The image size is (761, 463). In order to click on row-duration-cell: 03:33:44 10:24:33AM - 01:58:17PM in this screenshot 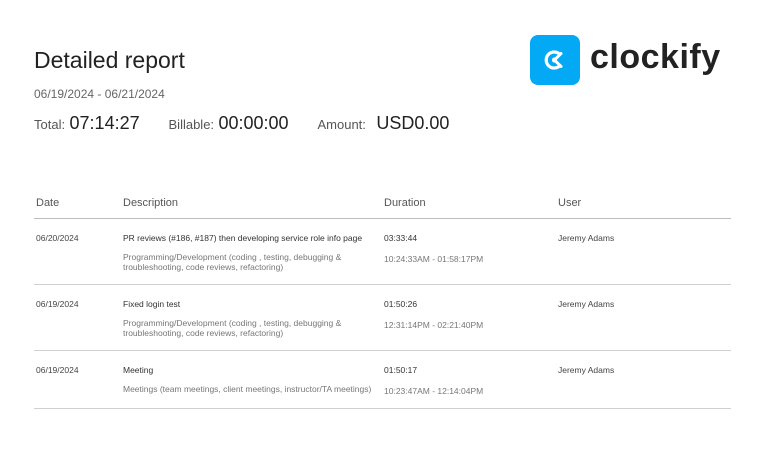, I will do `click(469, 251)`.